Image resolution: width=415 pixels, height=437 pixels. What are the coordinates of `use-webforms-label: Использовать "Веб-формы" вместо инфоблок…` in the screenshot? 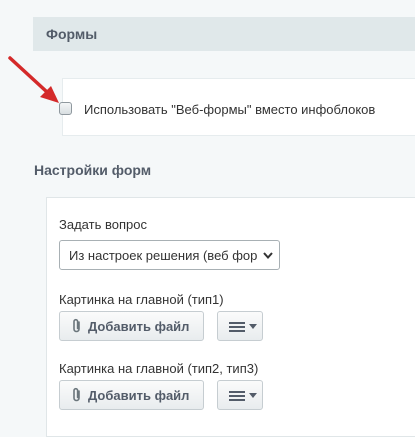 It's located at (230, 109).